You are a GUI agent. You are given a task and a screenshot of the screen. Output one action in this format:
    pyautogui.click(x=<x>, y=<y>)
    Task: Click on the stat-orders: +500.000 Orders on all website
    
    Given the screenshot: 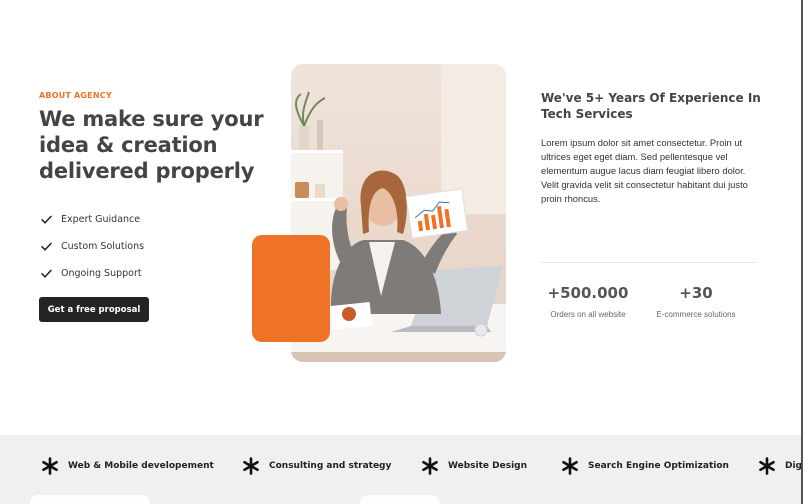 What is the action you would take?
    pyautogui.click(x=588, y=301)
    